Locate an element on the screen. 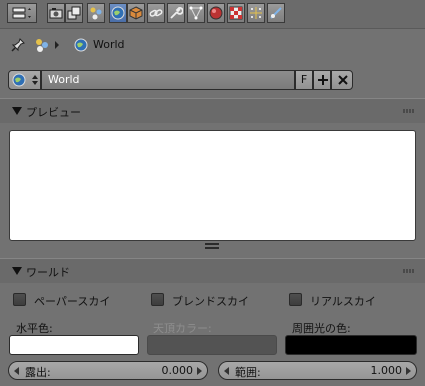 The width and height of the screenshot is (425, 386). material-icon is located at coordinates (216, 13).